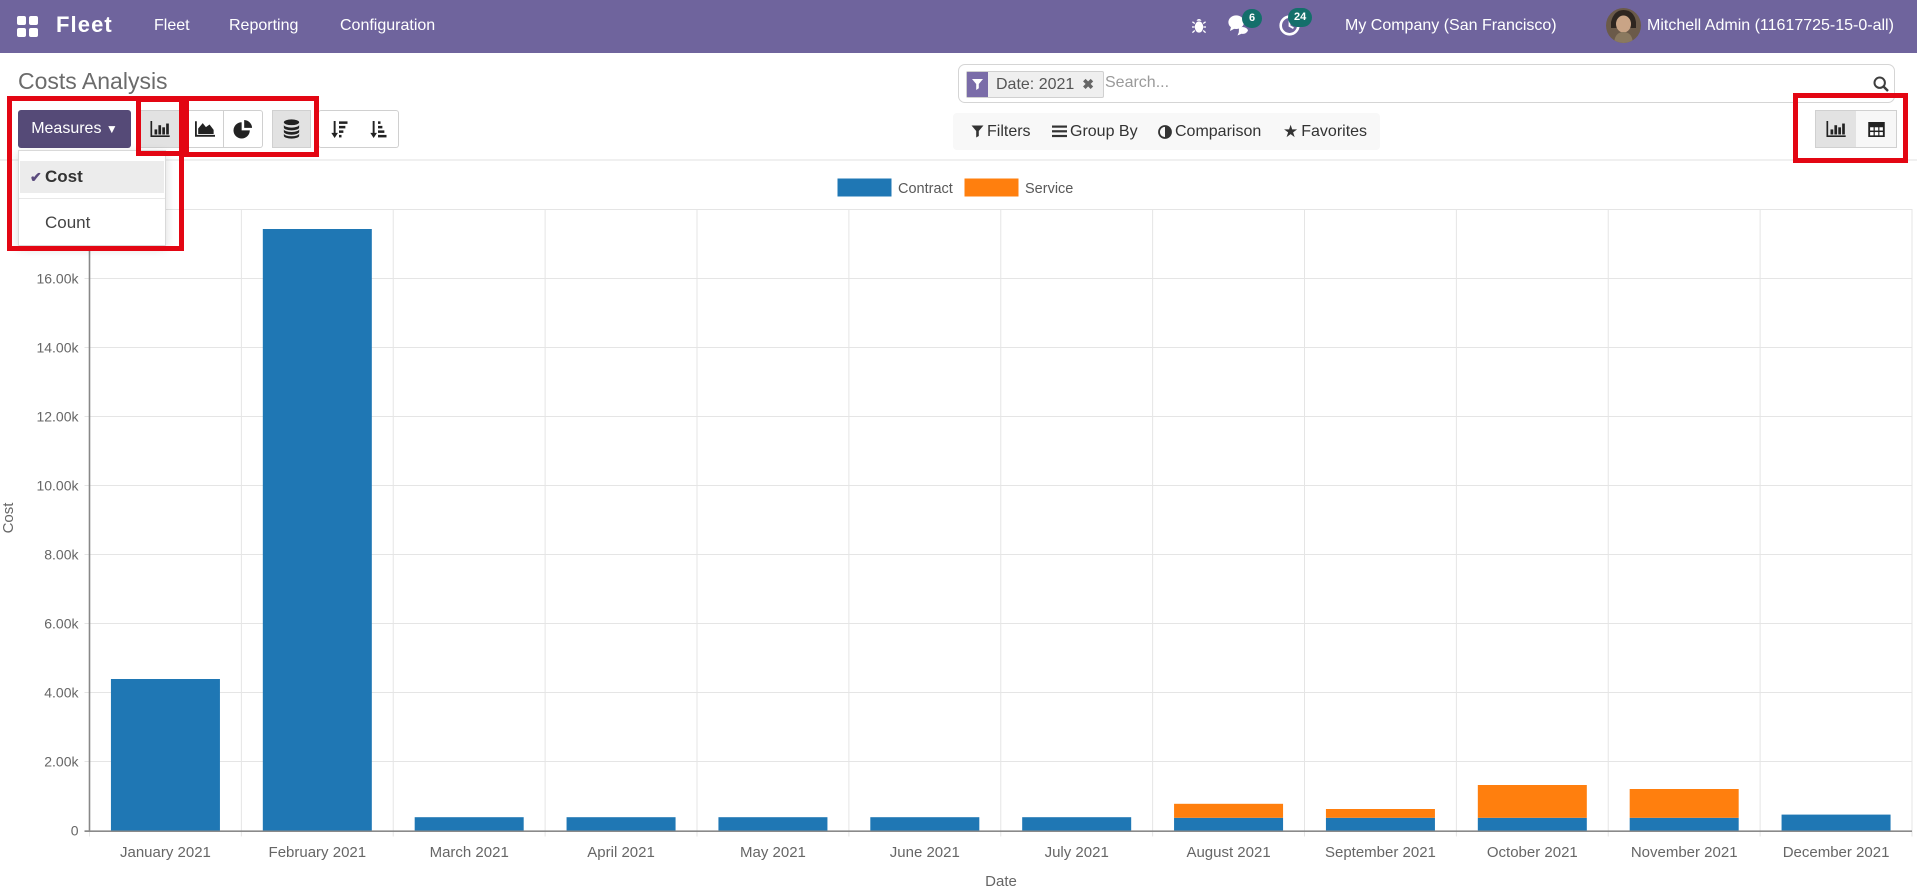 This screenshot has height=895, width=1917. What do you see at coordinates (1077, 852) in the screenshot?
I see `svg-text: July 2021` at bounding box center [1077, 852].